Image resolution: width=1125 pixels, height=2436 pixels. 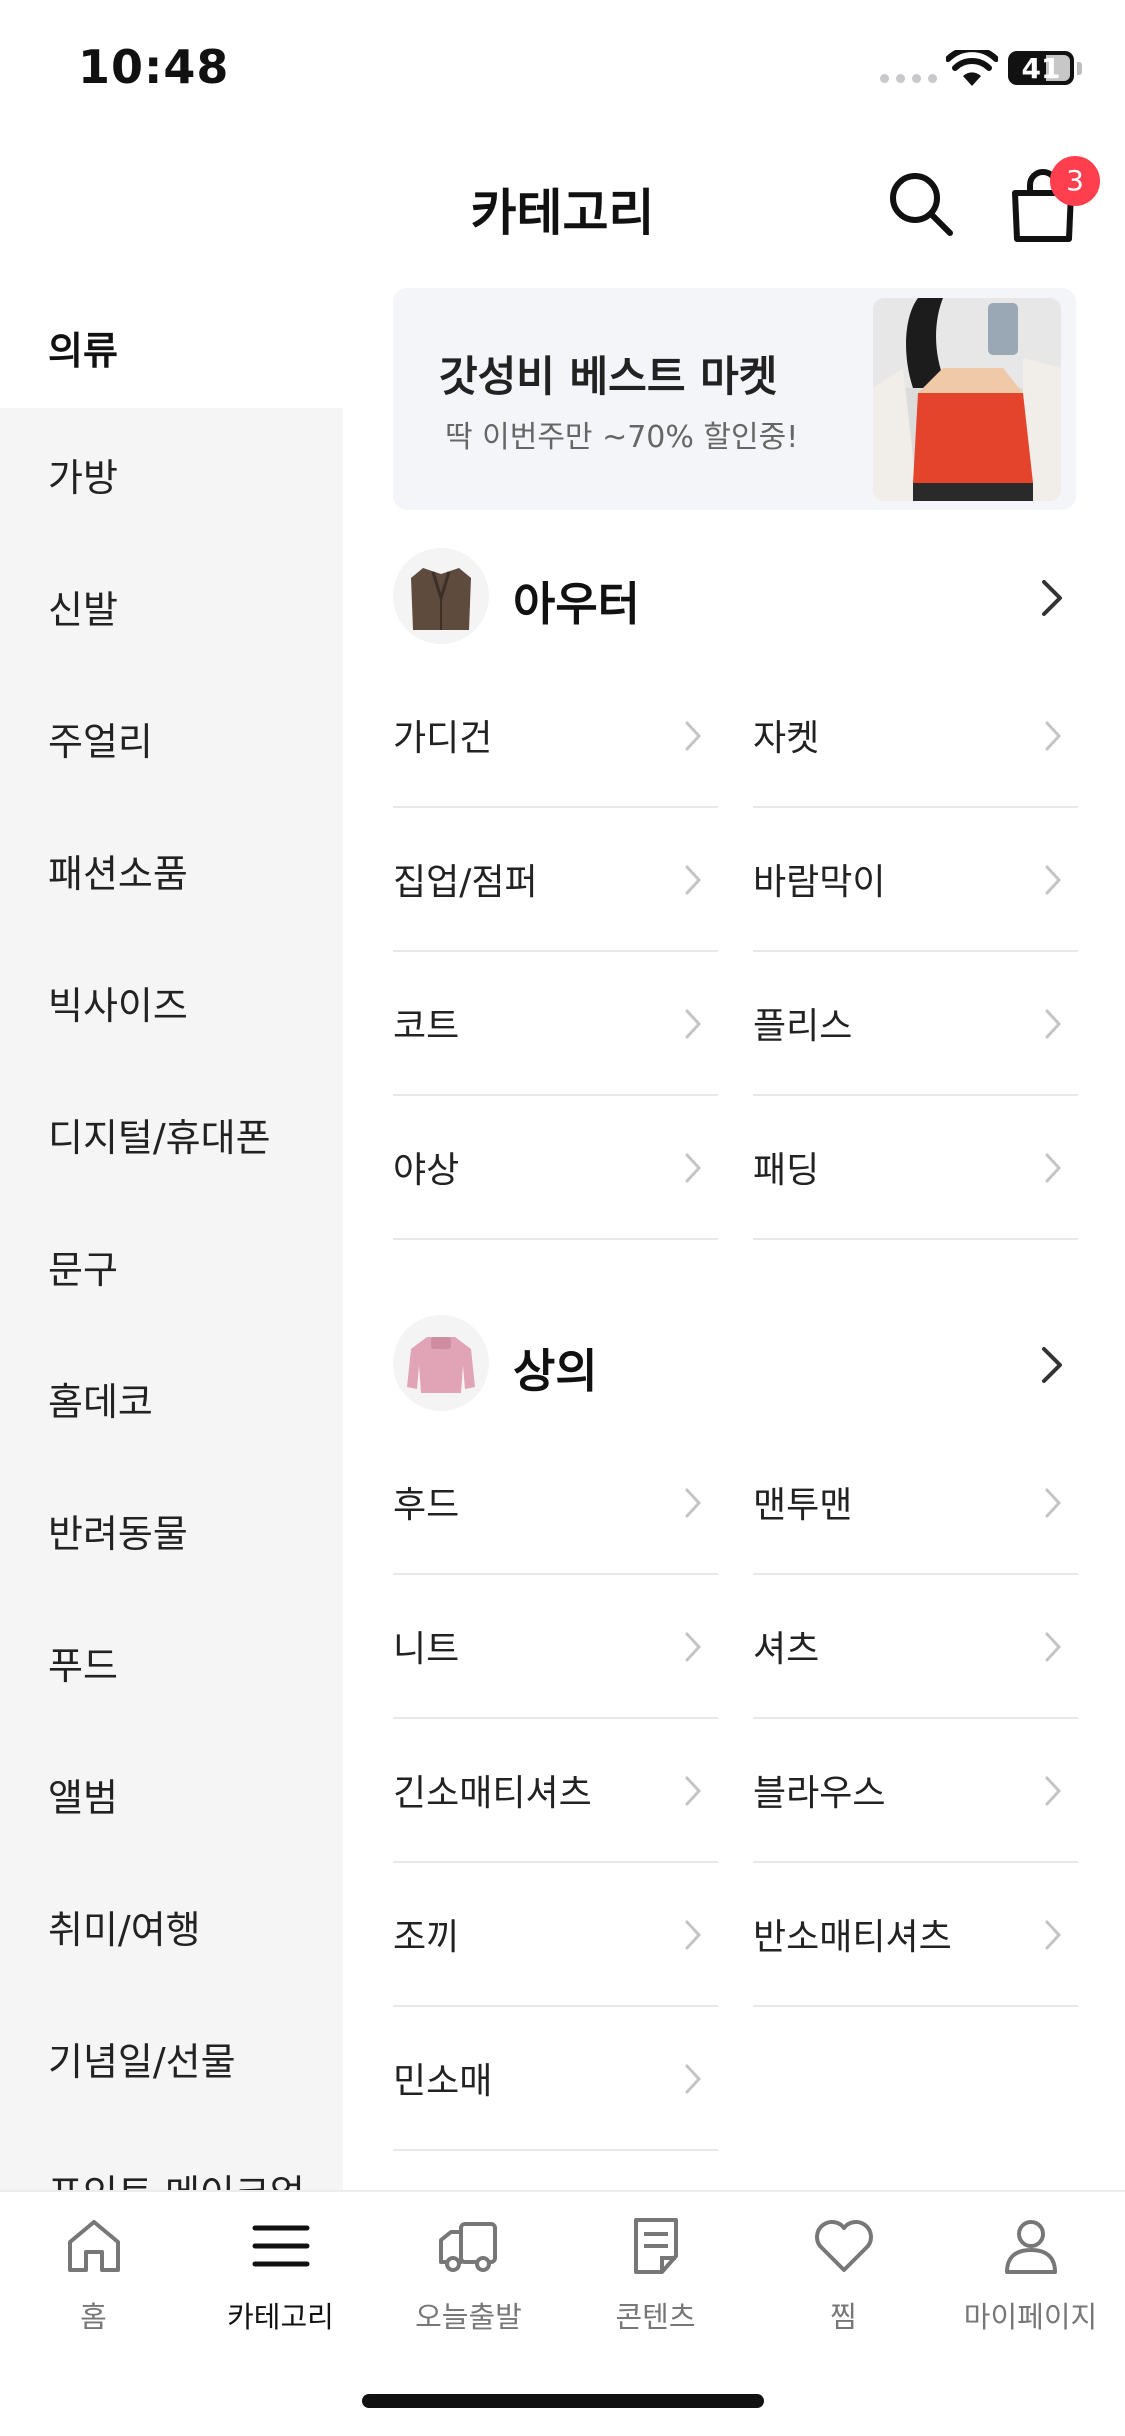 What do you see at coordinates (922, 205) in the screenshot?
I see `search-icon` at bounding box center [922, 205].